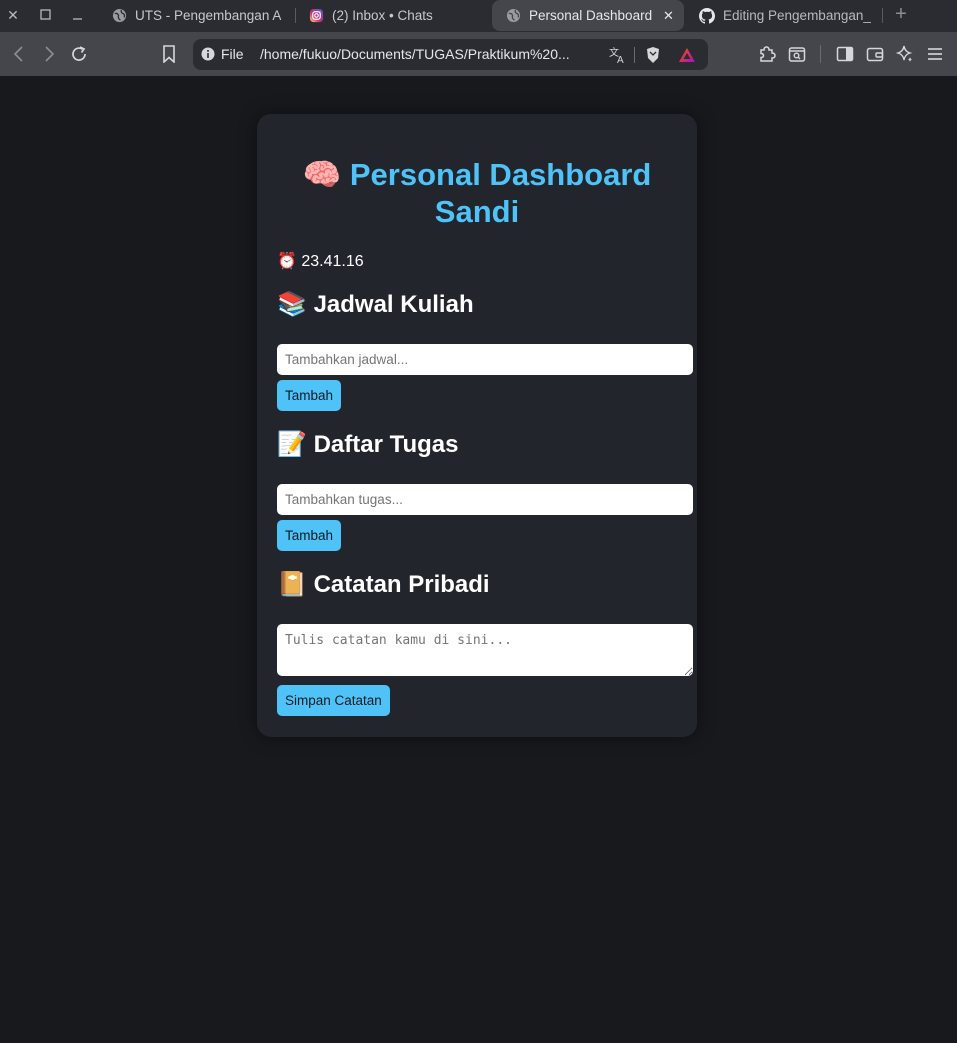 This screenshot has height=1043, width=957. What do you see at coordinates (905, 54) in the screenshot?
I see `leo-ai-icon` at bounding box center [905, 54].